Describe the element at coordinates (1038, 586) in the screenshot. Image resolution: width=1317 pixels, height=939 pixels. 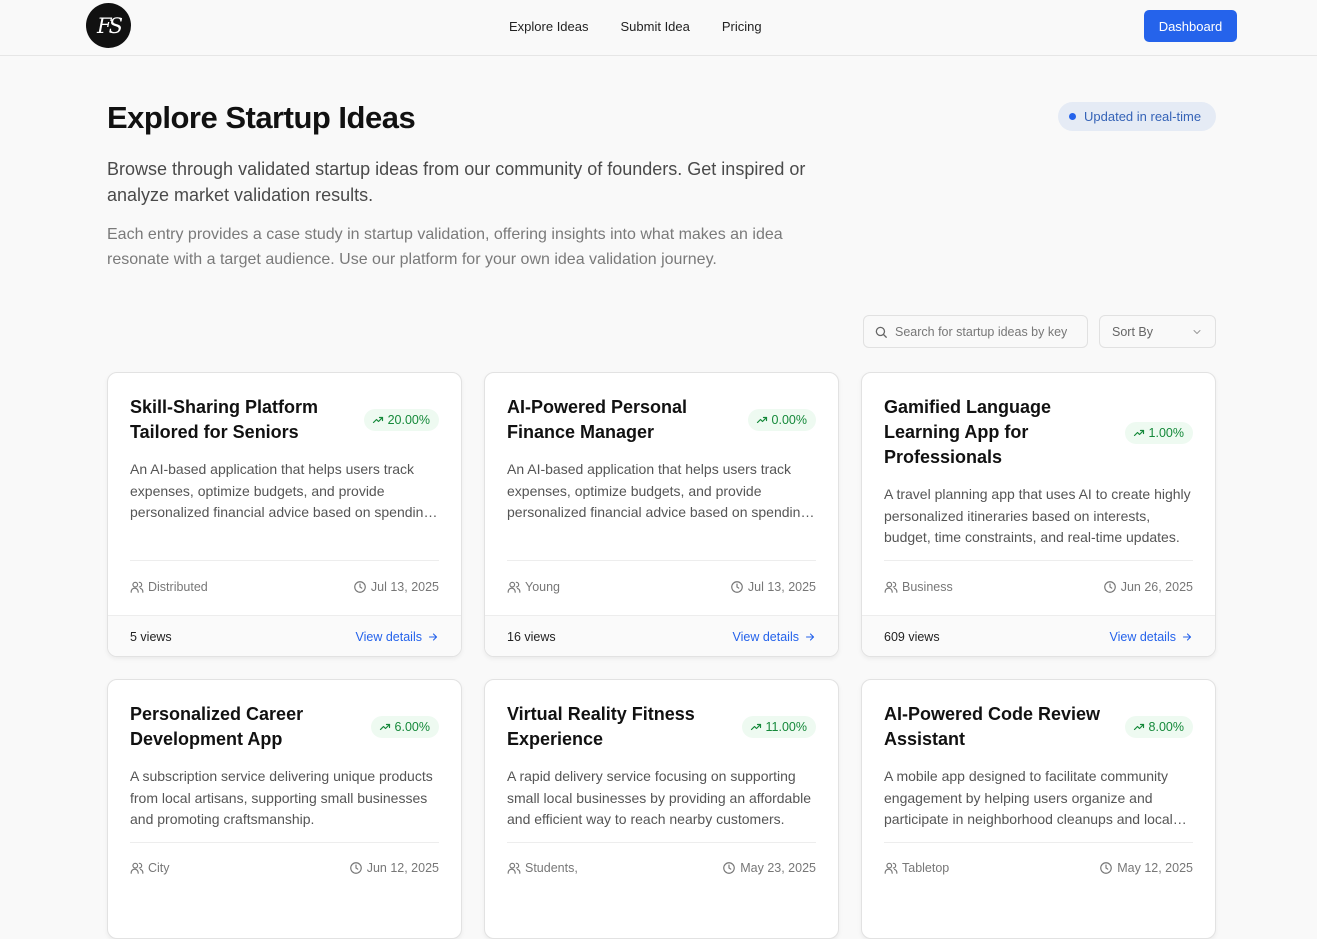
I see `idea-meta: Business Jun 26, 2025` at that location.